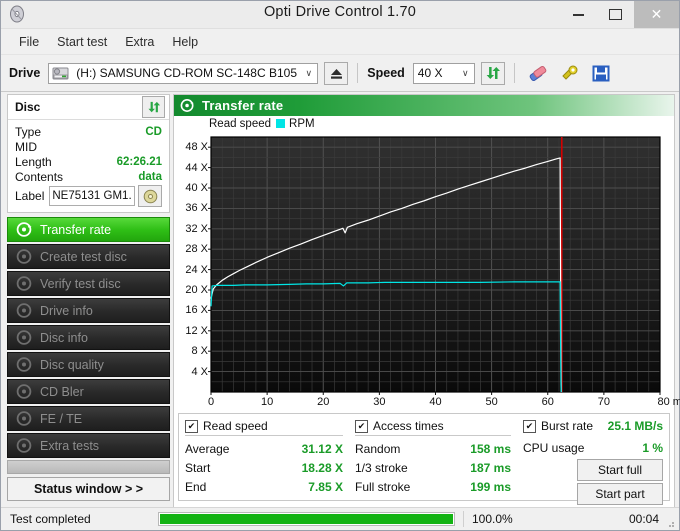 This screenshot has width=680, height=531. Describe the element at coordinates (490, 486) in the screenshot. I see `value-full-stroke: 199 ms` at that location.